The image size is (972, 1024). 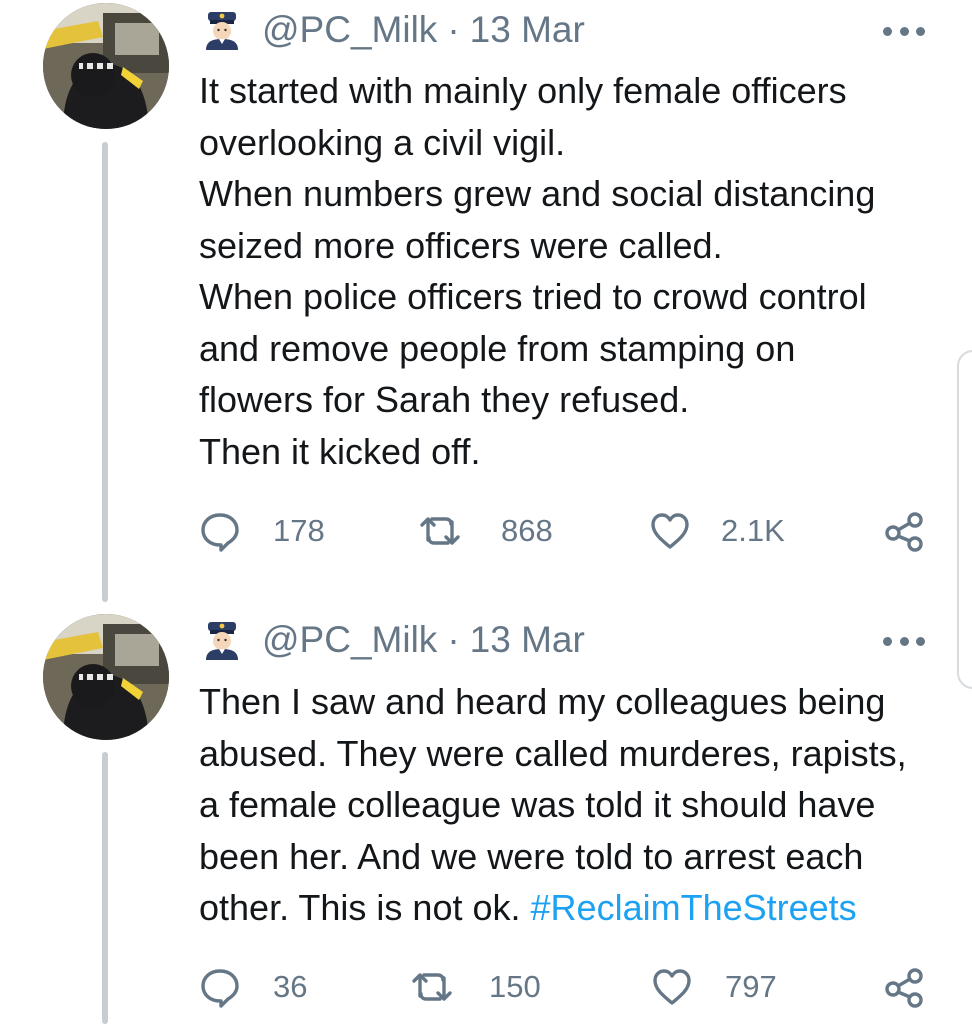 What do you see at coordinates (360, 907) in the screenshot?
I see `tweet-text-fragment: other. This is not ok.` at bounding box center [360, 907].